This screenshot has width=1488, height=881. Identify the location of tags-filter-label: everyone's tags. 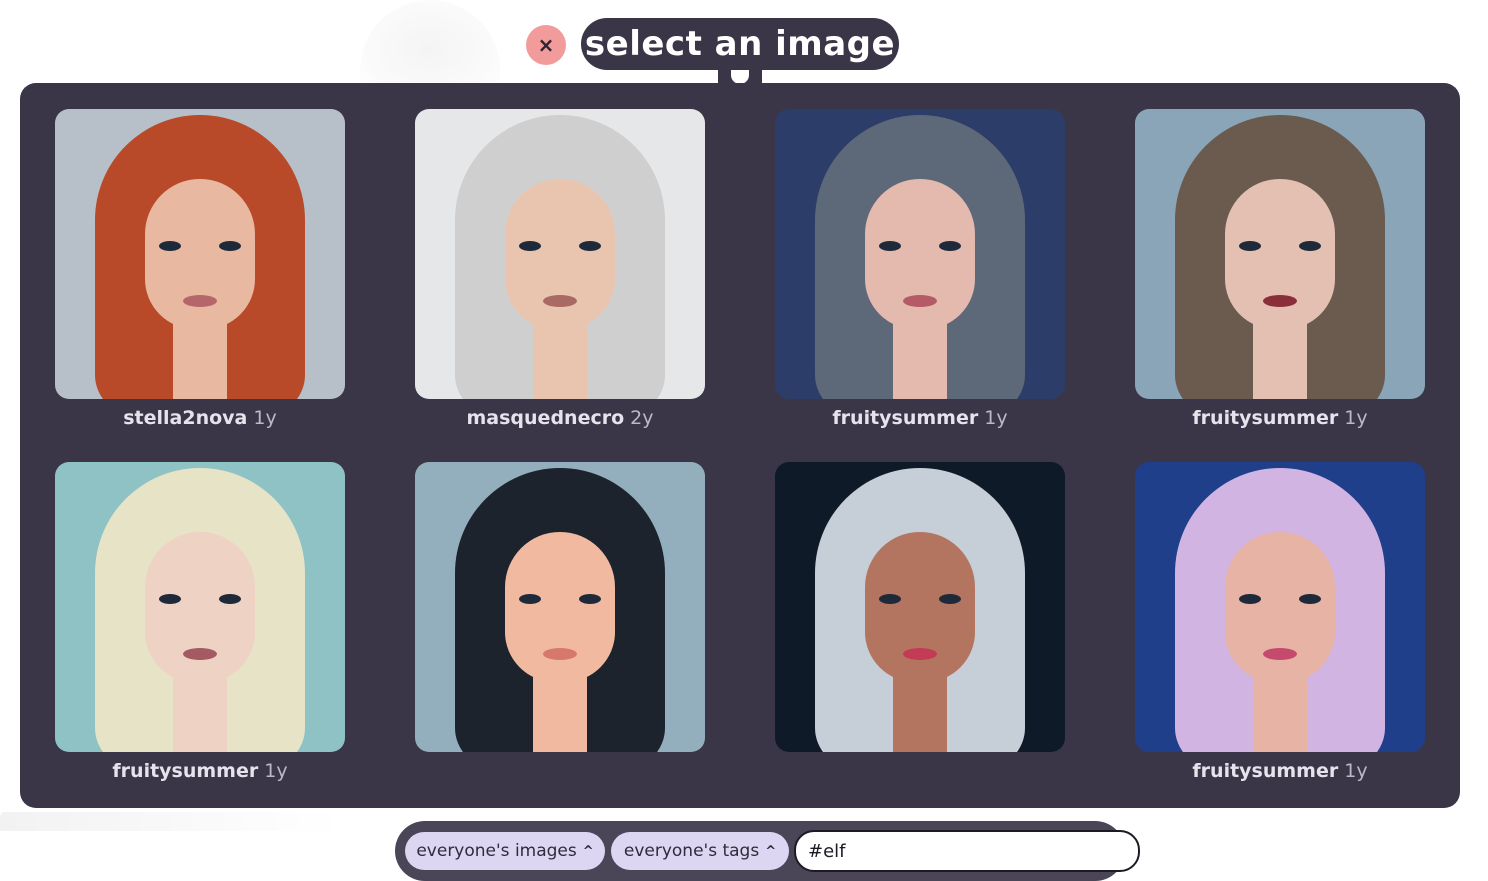
(691, 851).